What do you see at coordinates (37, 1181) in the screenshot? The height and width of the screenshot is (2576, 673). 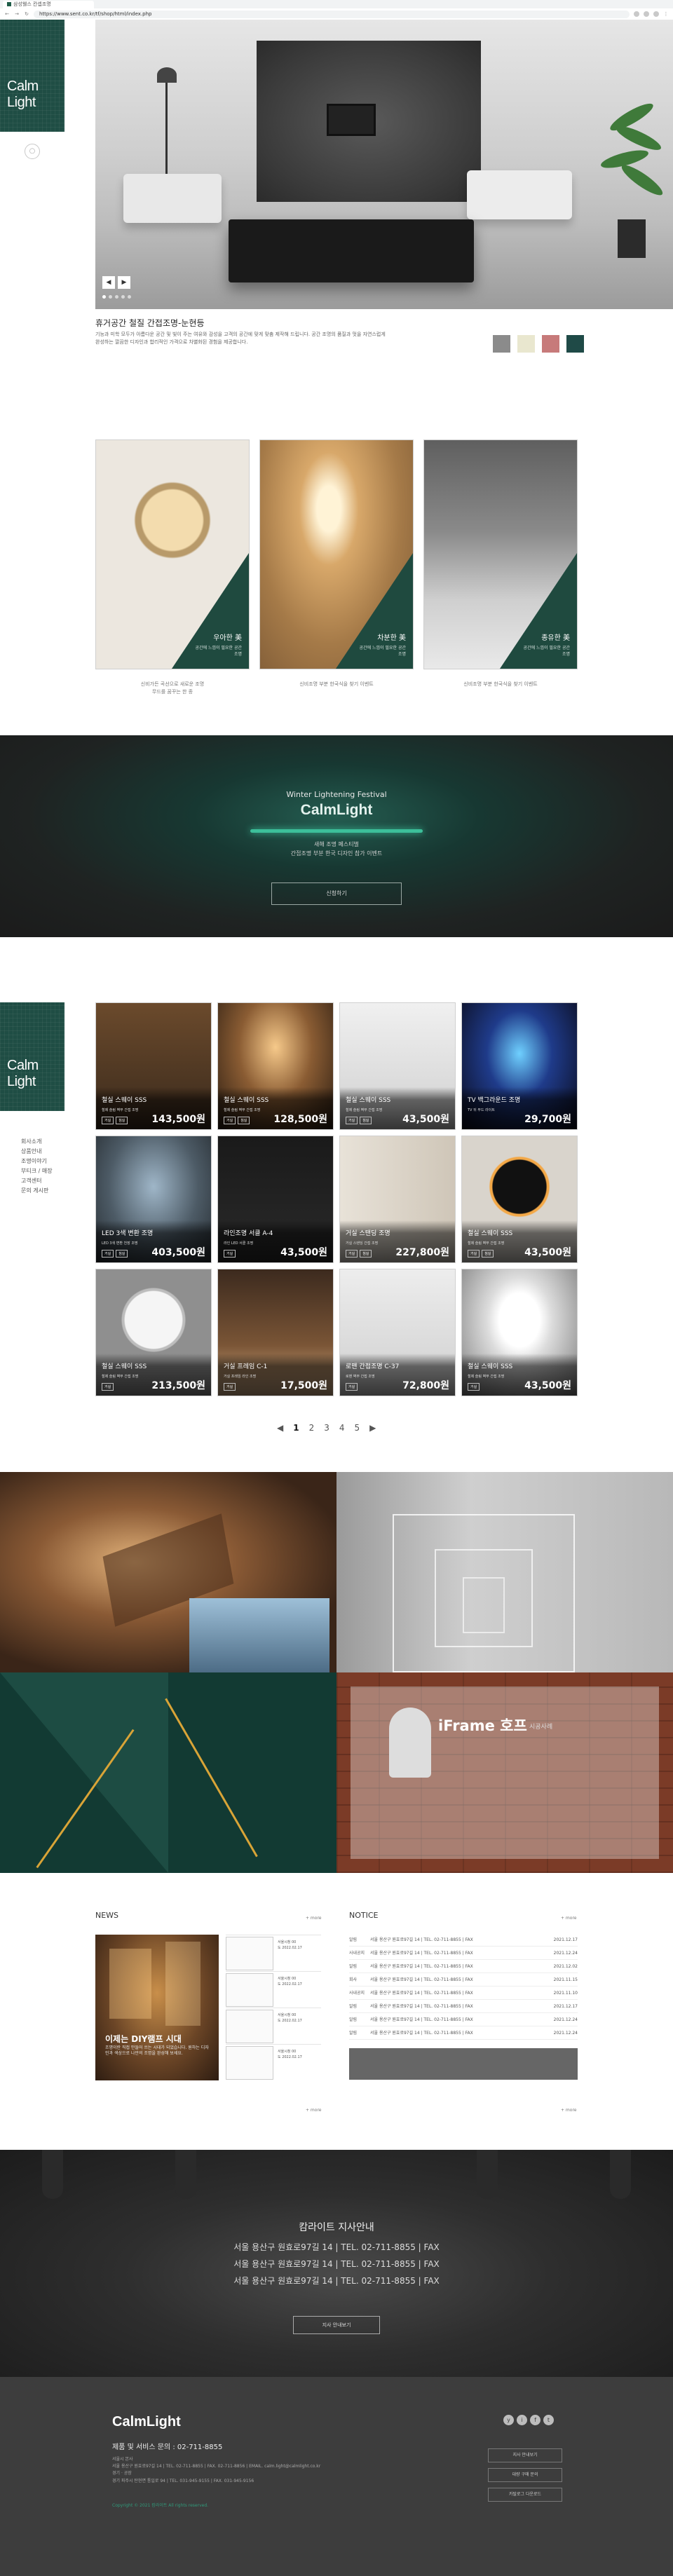 I see `side-menu-item: 고객센터` at bounding box center [37, 1181].